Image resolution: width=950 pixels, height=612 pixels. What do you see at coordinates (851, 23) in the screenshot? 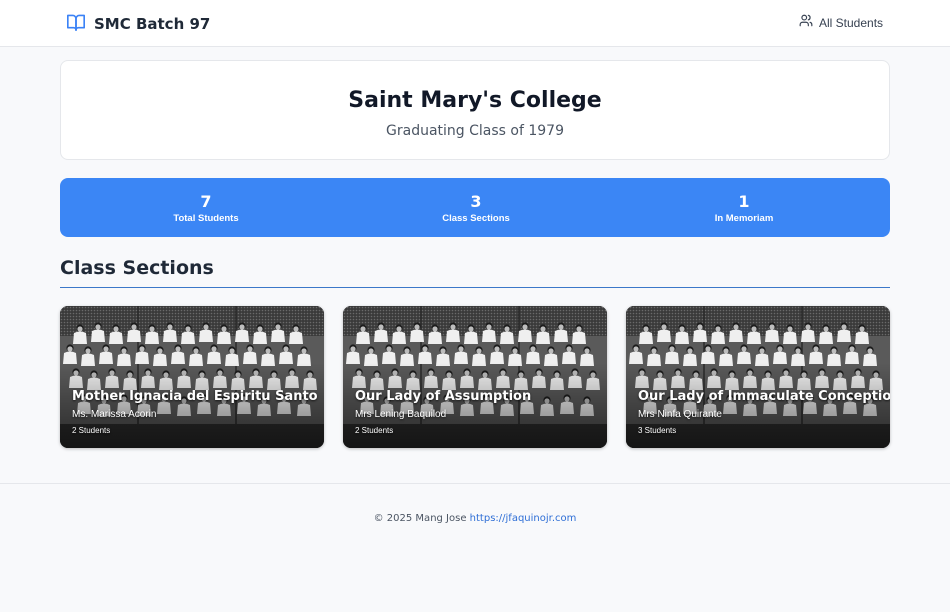
I see `all-students-label: All Students` at bounding box center [851, 23].